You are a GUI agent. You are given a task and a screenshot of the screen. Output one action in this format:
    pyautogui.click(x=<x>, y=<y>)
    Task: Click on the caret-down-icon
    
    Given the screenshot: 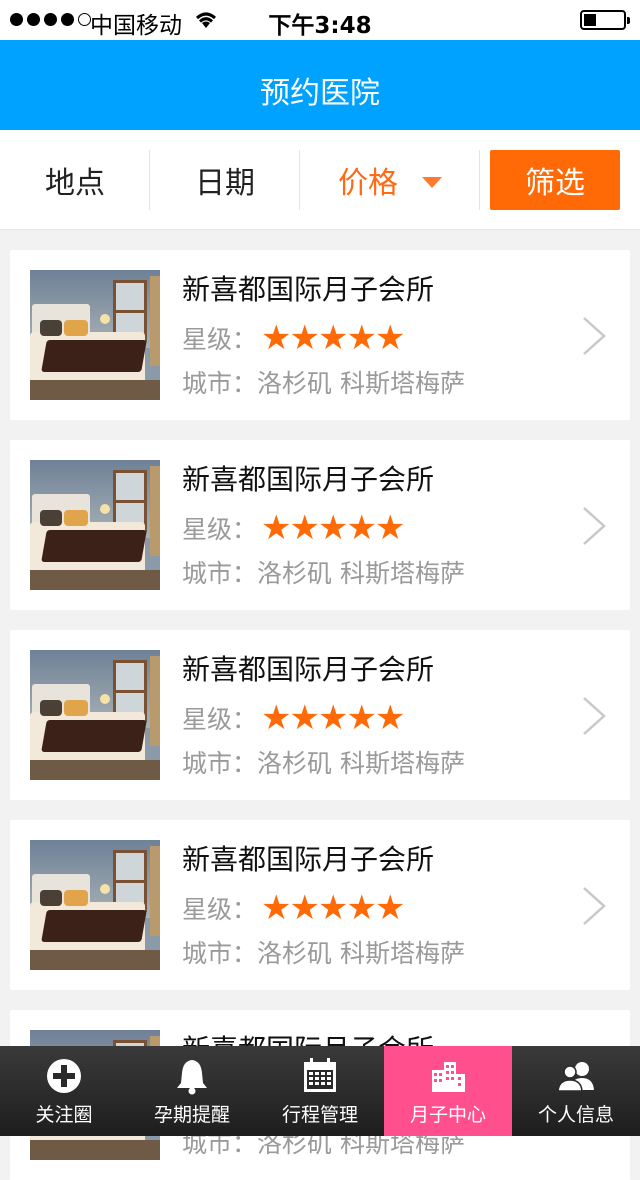 What is the action you would take?
    pyautogui.click(x=432, y=182)
    